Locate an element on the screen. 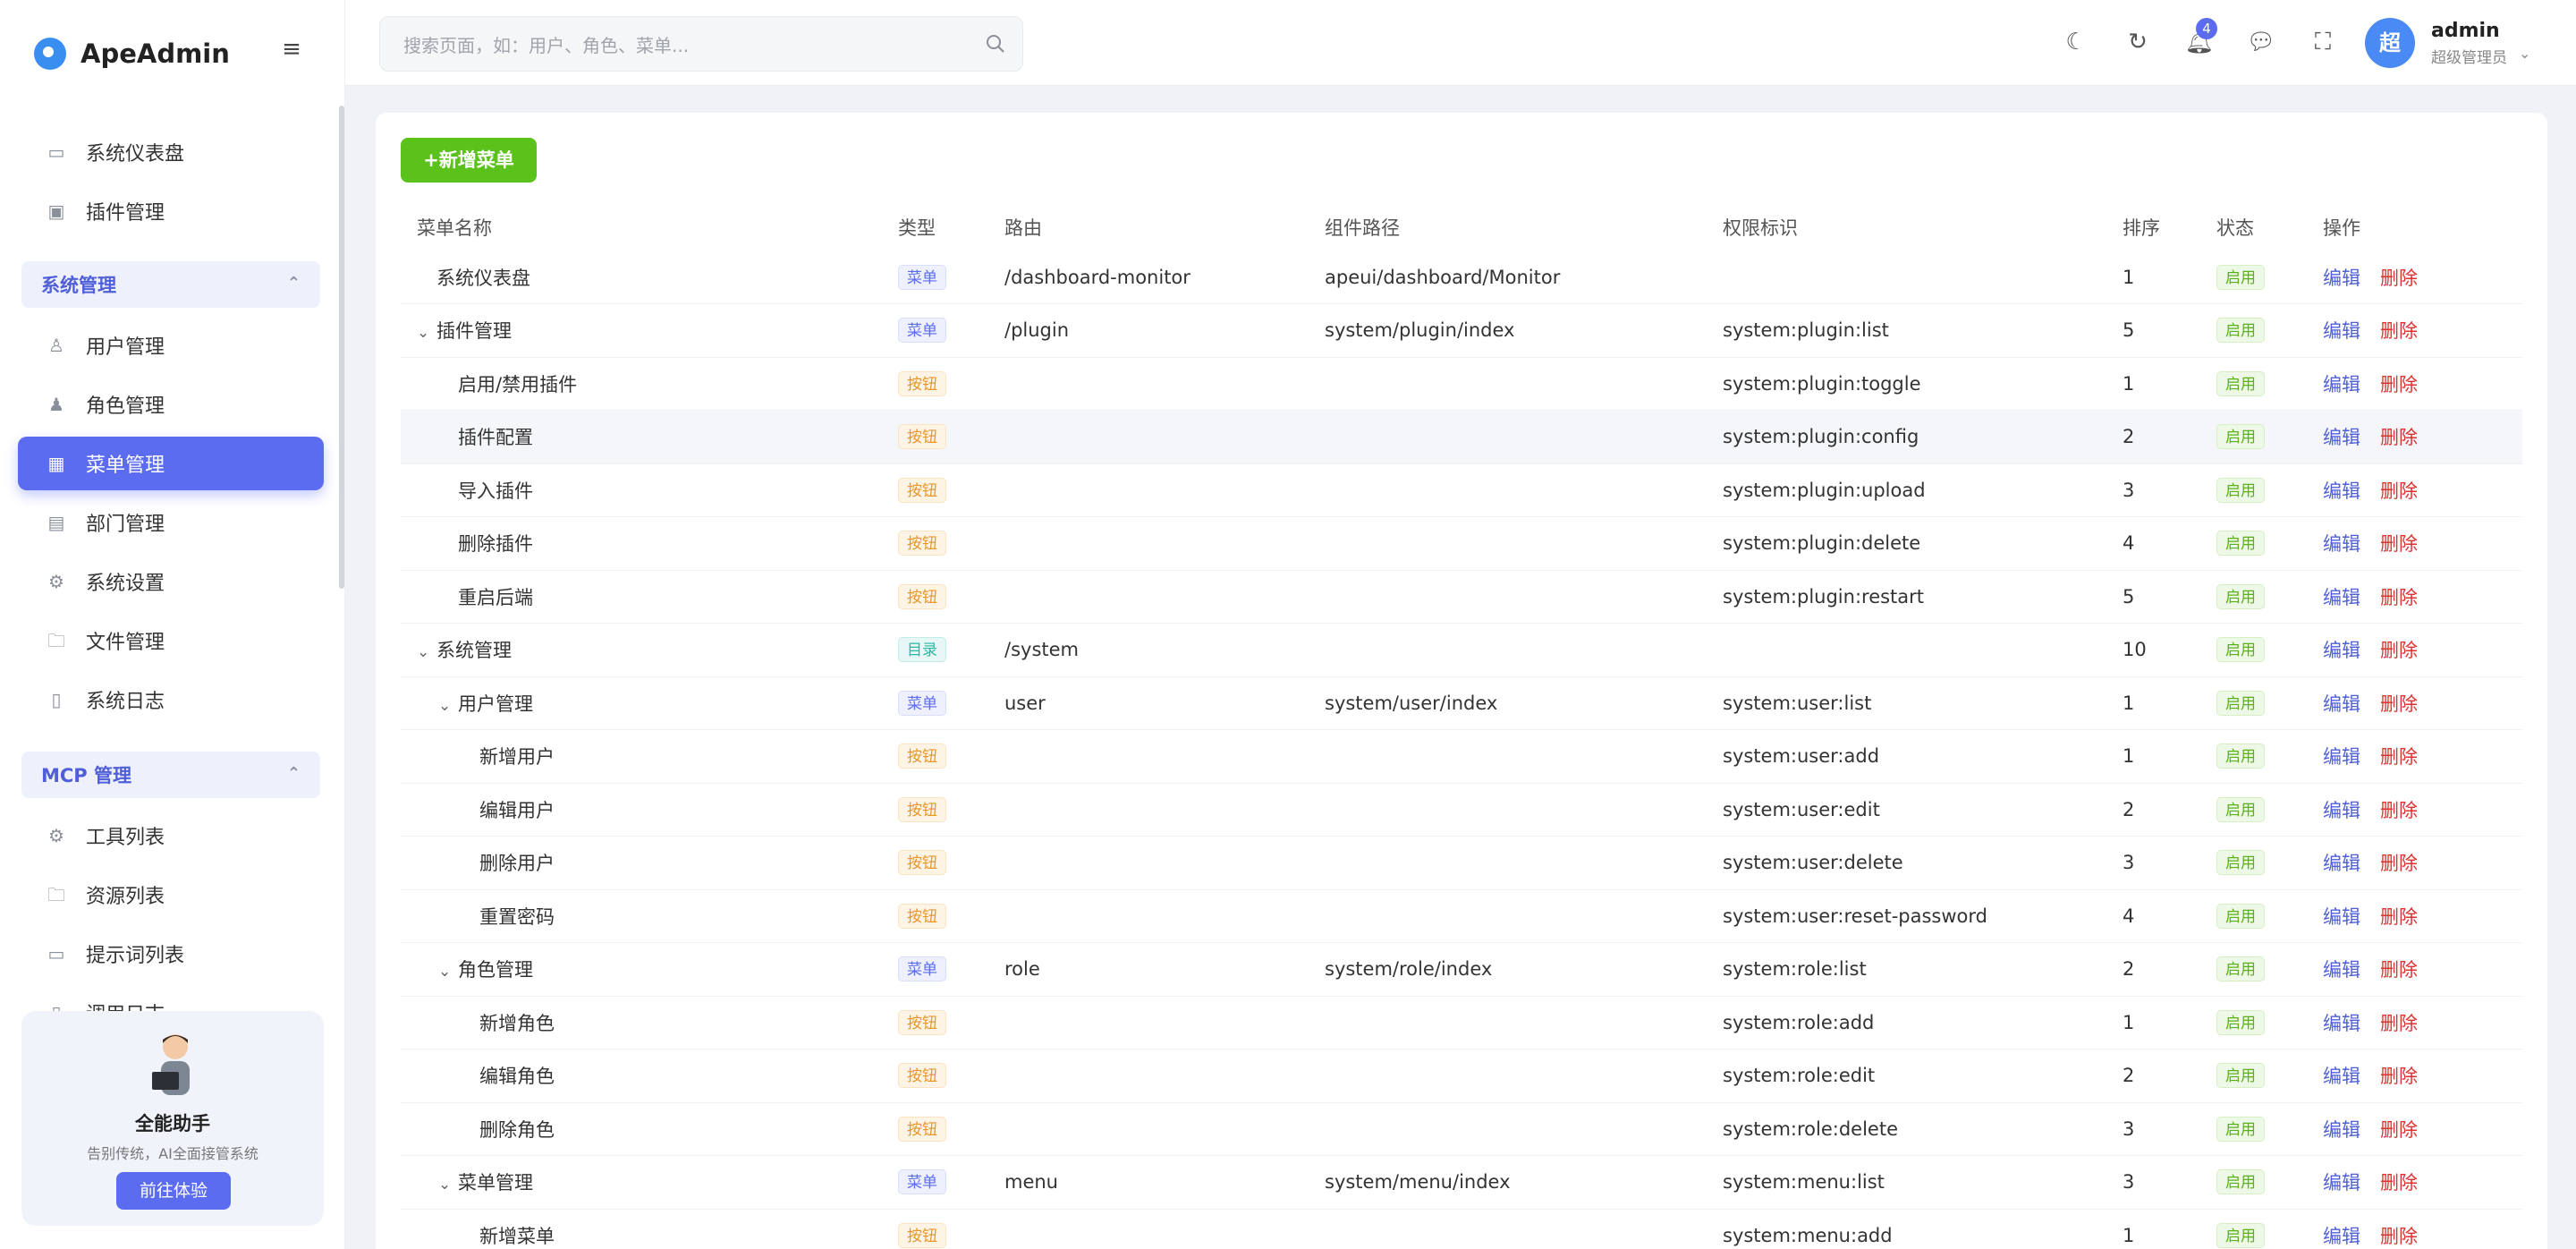 This screenshot has width=2576, height=1249. type-badge: 菜单 is located at coordinates (922, 969).